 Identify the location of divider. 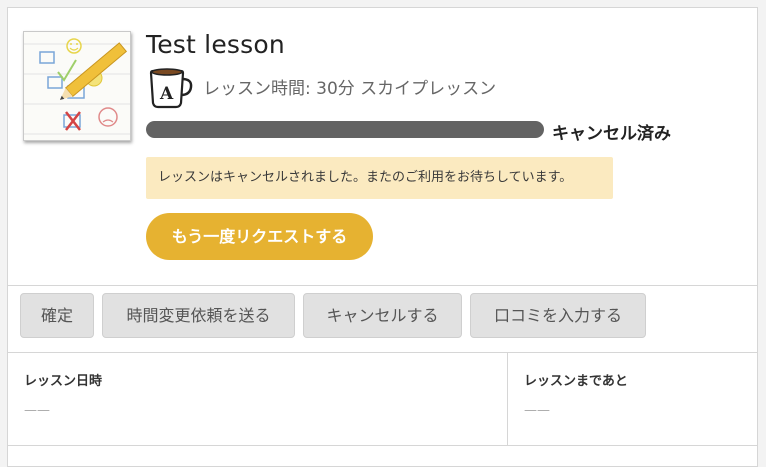
(382, 445).